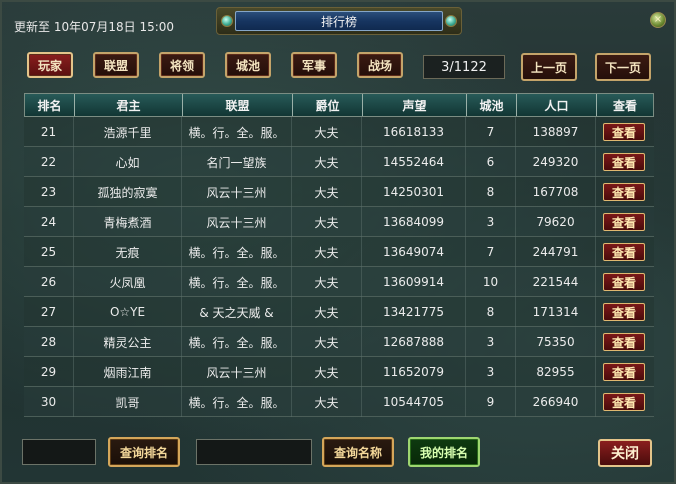 The width and height of the screenshot is (676, 484). I want to click on cell-prestige: 12687888, so click(414, 342).